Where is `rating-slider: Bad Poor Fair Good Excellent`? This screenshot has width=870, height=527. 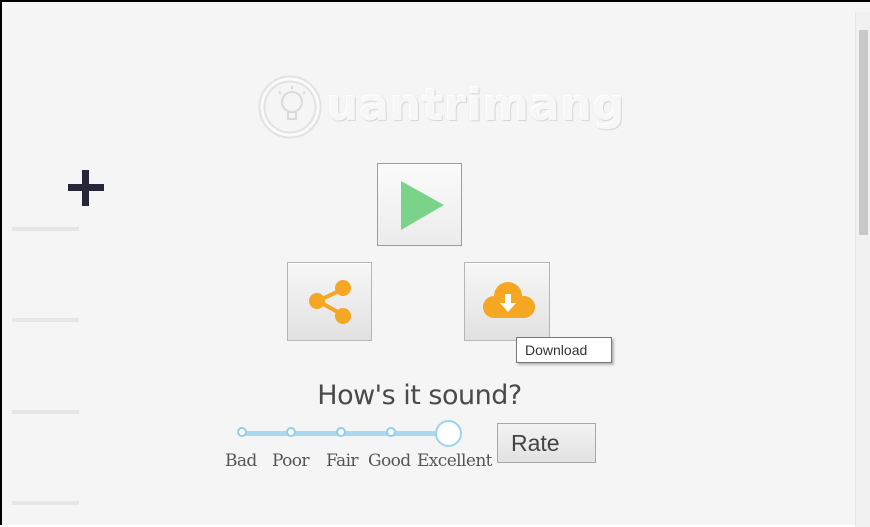 rating-slider: Bad Poor Fair Good Excellent is located at coordinates (363, 447).